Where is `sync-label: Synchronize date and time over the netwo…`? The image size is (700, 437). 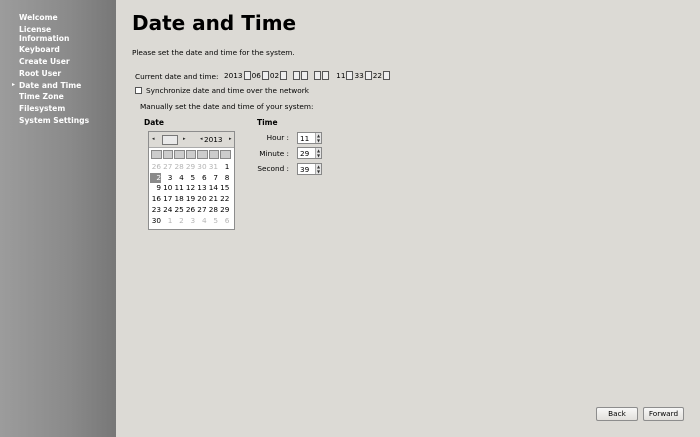 sync-label: Synchronize date and time over the netwo… is located at coordinates (227, 90).